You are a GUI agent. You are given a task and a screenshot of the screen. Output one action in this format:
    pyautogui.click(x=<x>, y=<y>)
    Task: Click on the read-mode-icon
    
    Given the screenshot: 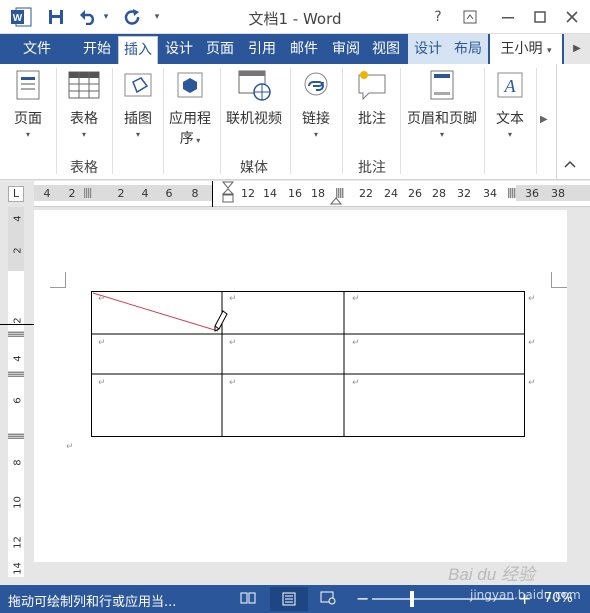 What is the action you would take?
    pyautogui.click(x=249, y=599)
    